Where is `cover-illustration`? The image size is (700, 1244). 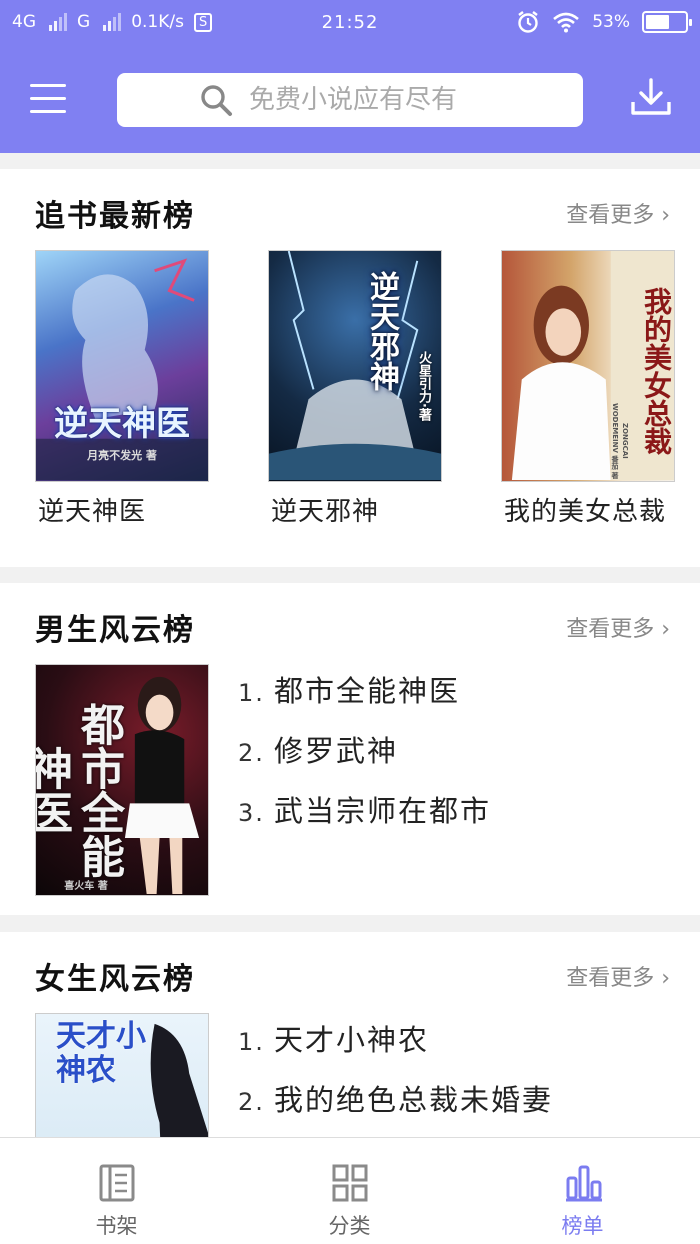
cover-illustration is located at coordinates (122, 369).